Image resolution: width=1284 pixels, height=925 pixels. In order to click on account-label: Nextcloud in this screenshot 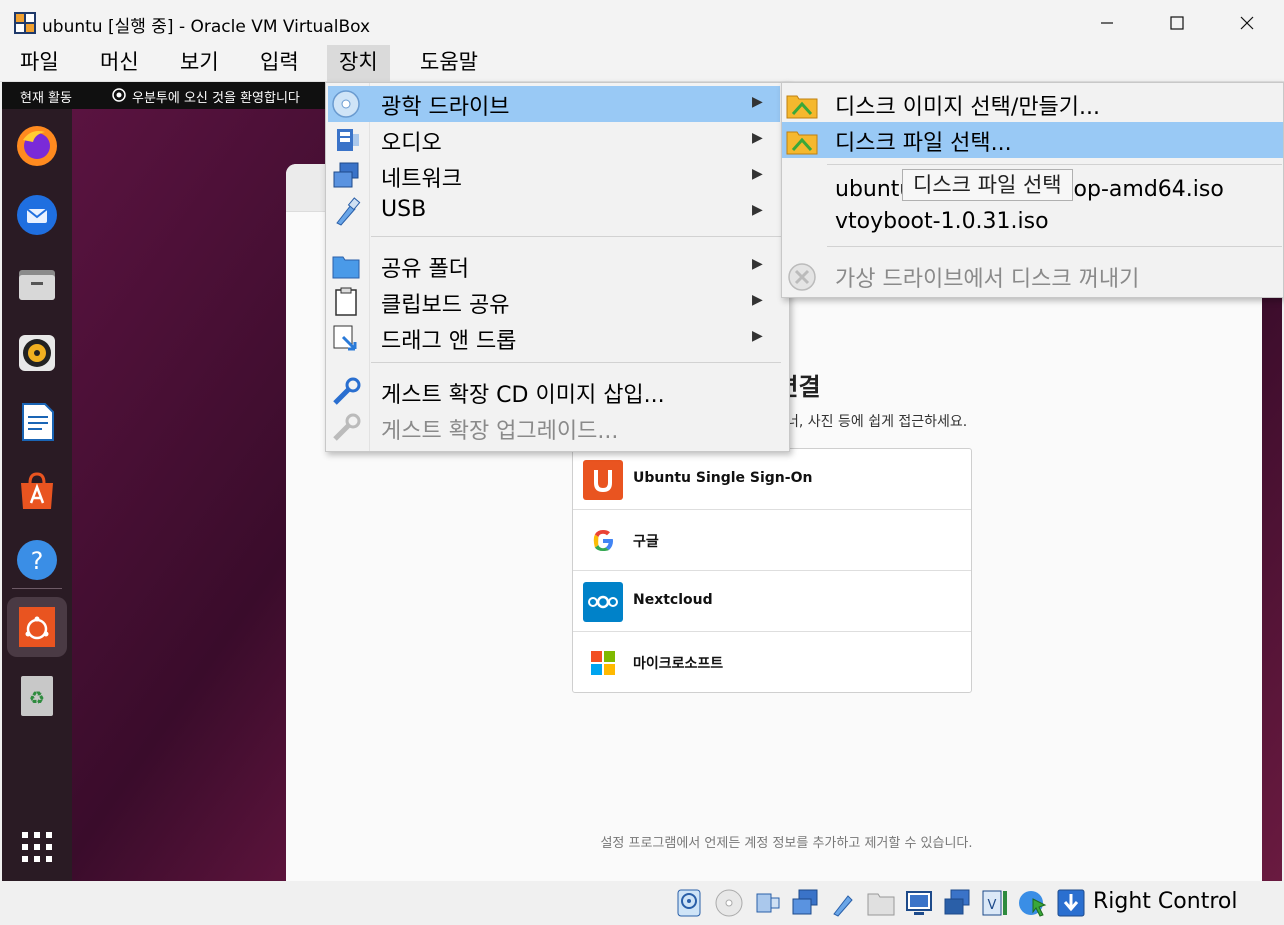, I will do `click(673, 600)`.